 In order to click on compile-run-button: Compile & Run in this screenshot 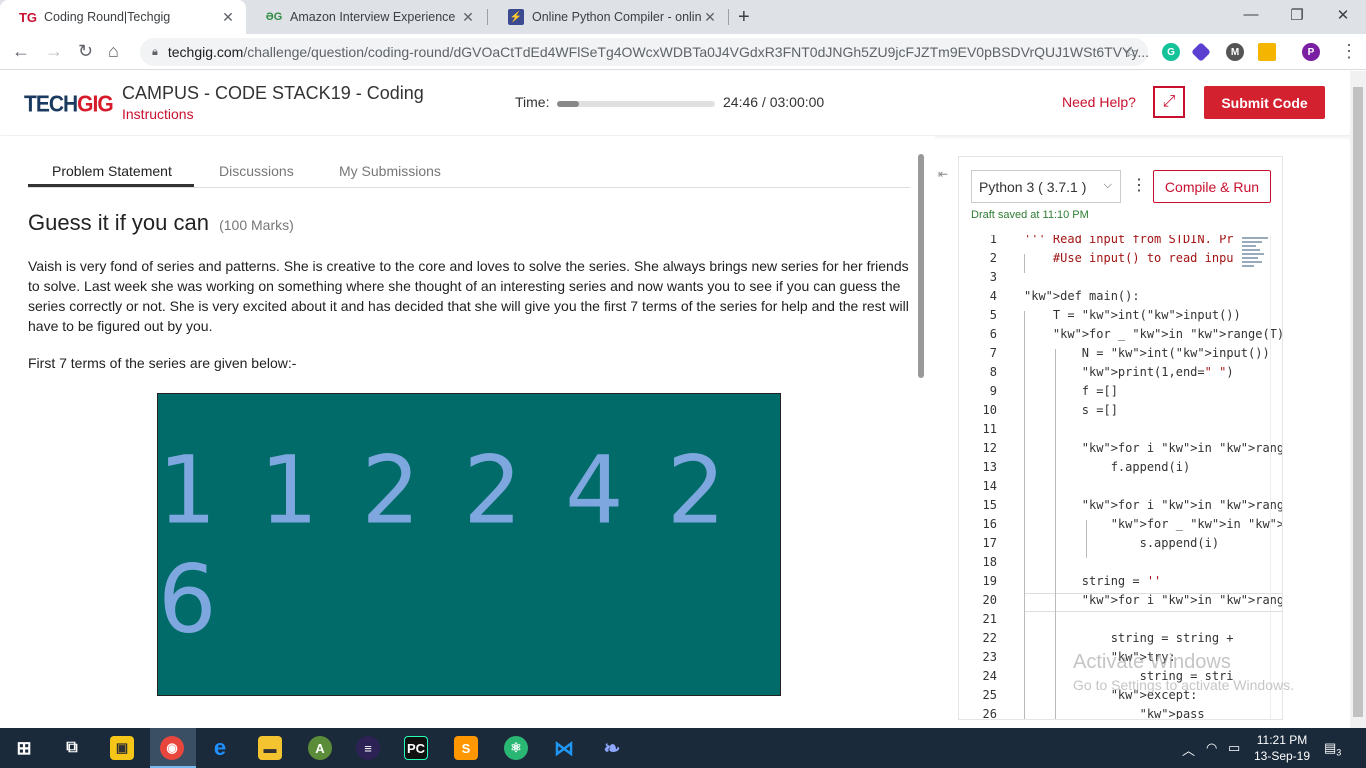, I will do `click(1212, 186)`.